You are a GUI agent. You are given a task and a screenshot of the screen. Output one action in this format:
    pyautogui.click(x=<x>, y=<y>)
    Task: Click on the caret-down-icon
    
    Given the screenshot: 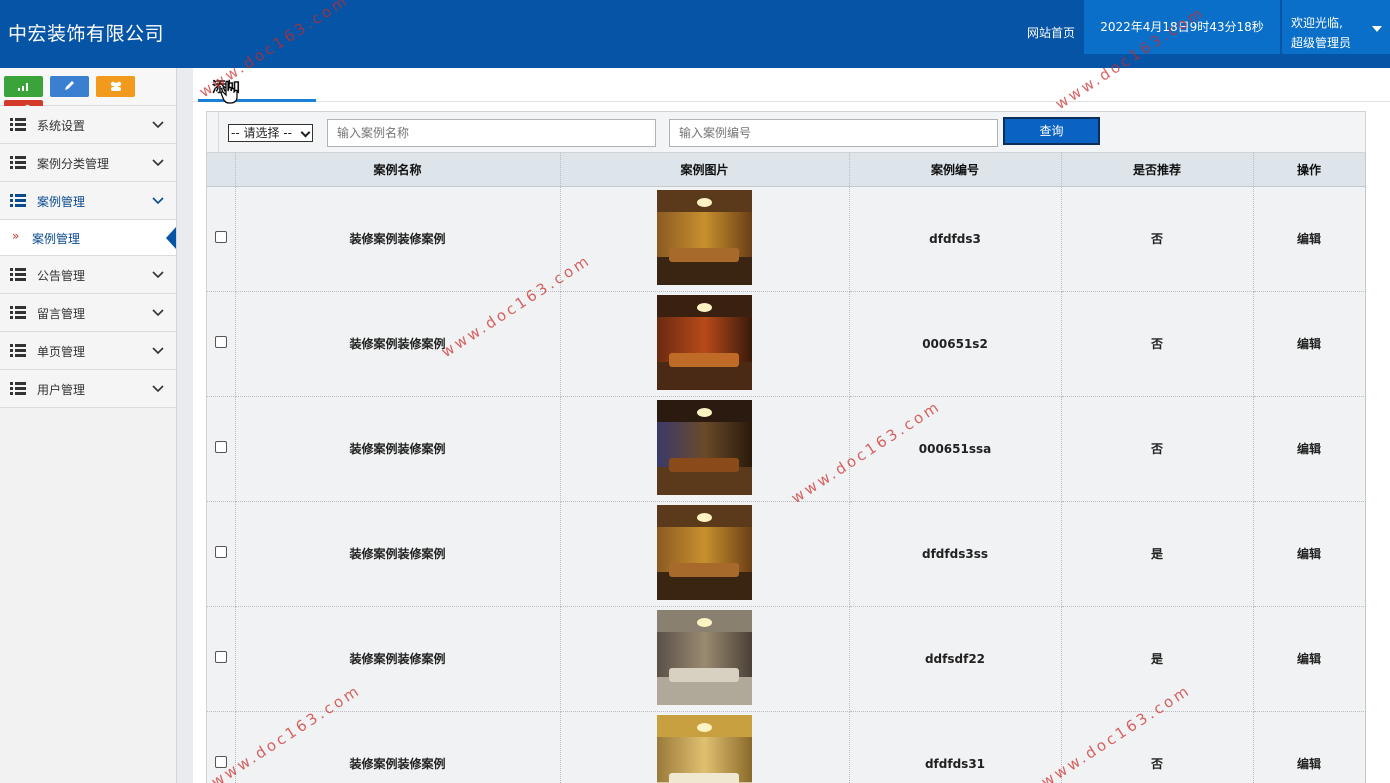 What is the action you would take?
    pyautogui.click(x=1377, y=29)
    